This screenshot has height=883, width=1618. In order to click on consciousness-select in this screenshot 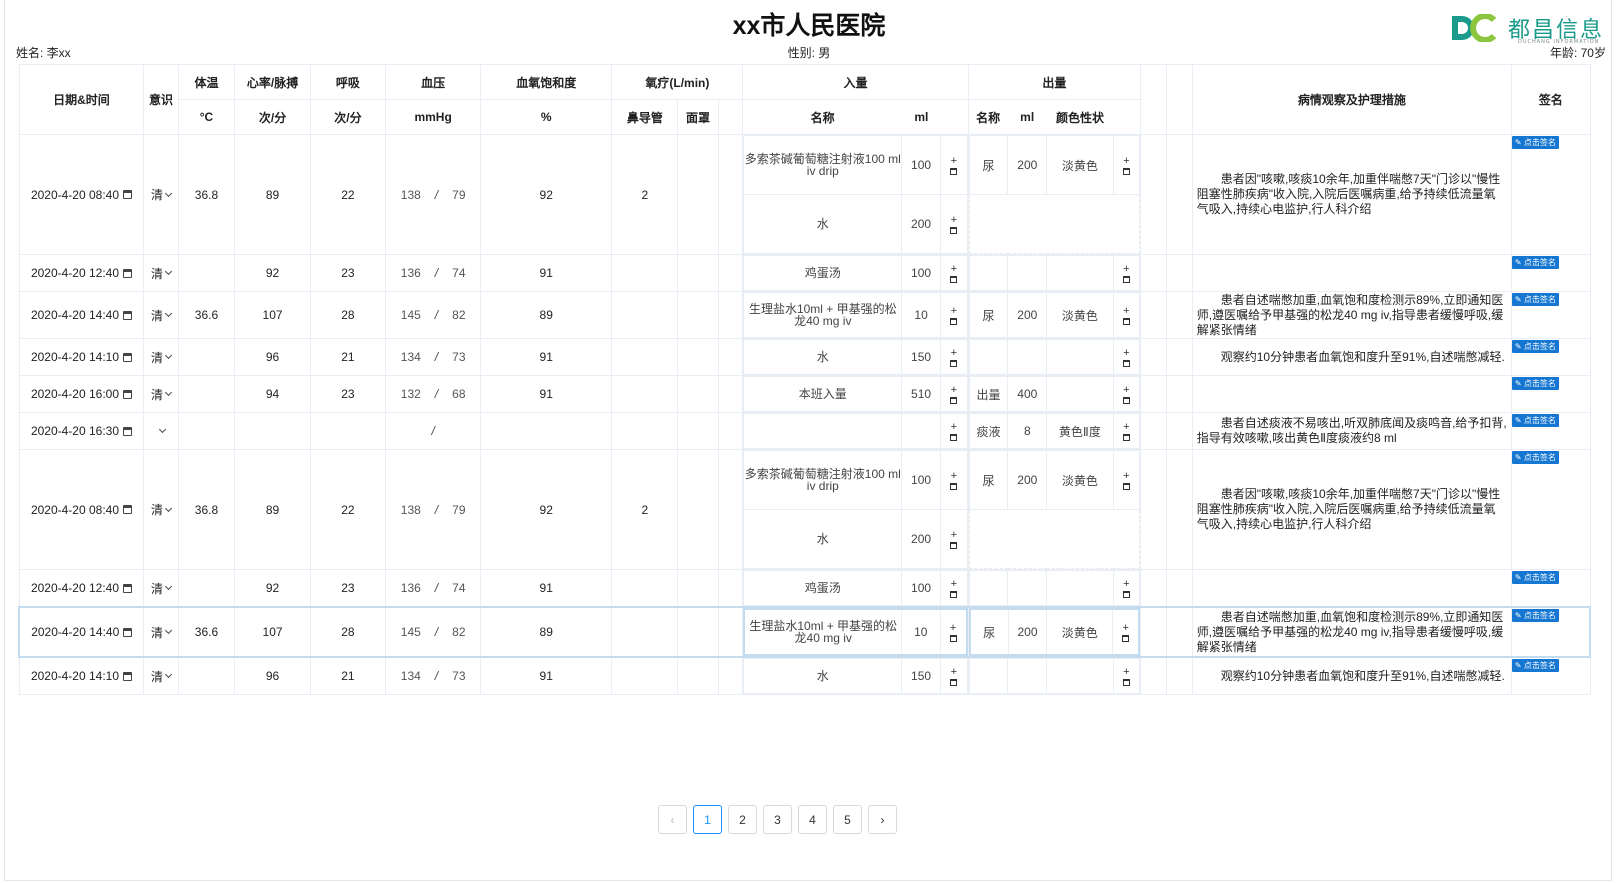, I will do `click(161, 431)`.